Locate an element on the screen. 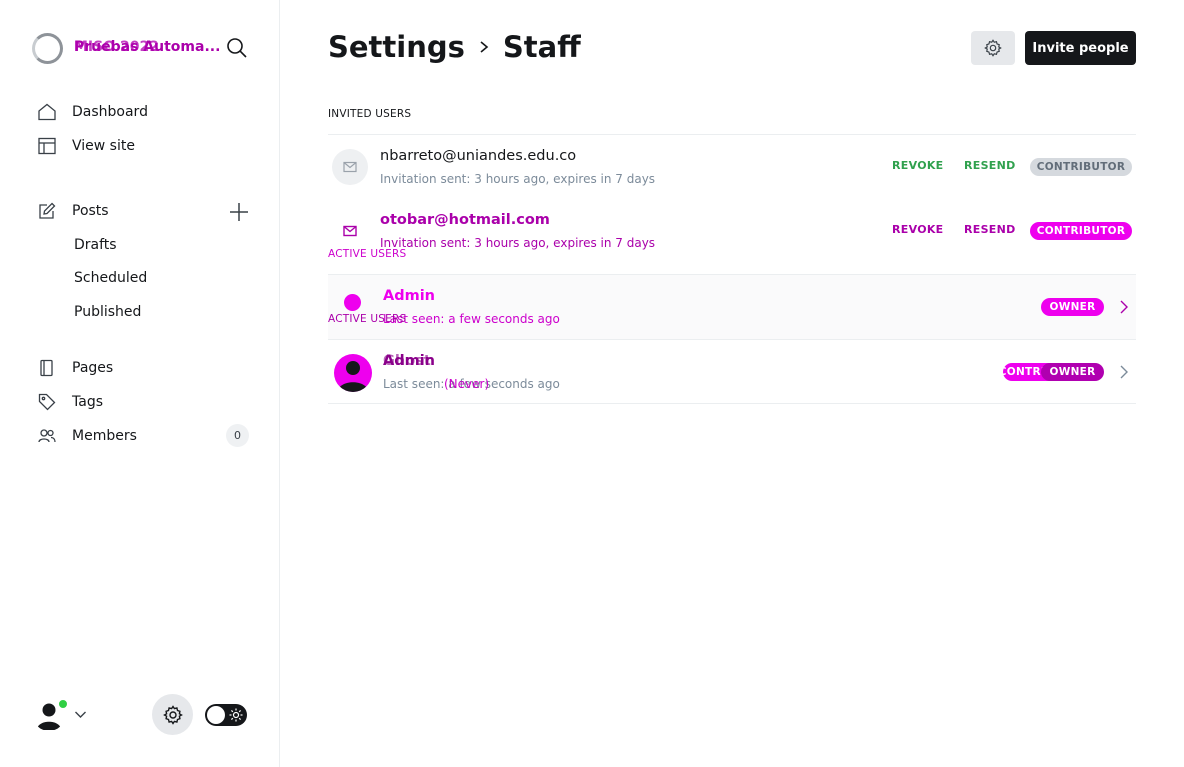  sidebar-item-label: View site is located at coordinates (103, 146).